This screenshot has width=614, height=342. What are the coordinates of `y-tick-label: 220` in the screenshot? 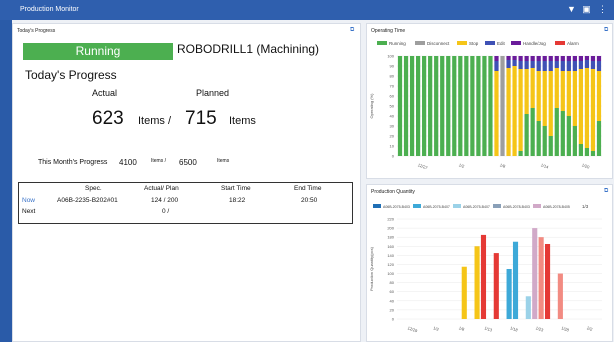 It's located at (390, 219).